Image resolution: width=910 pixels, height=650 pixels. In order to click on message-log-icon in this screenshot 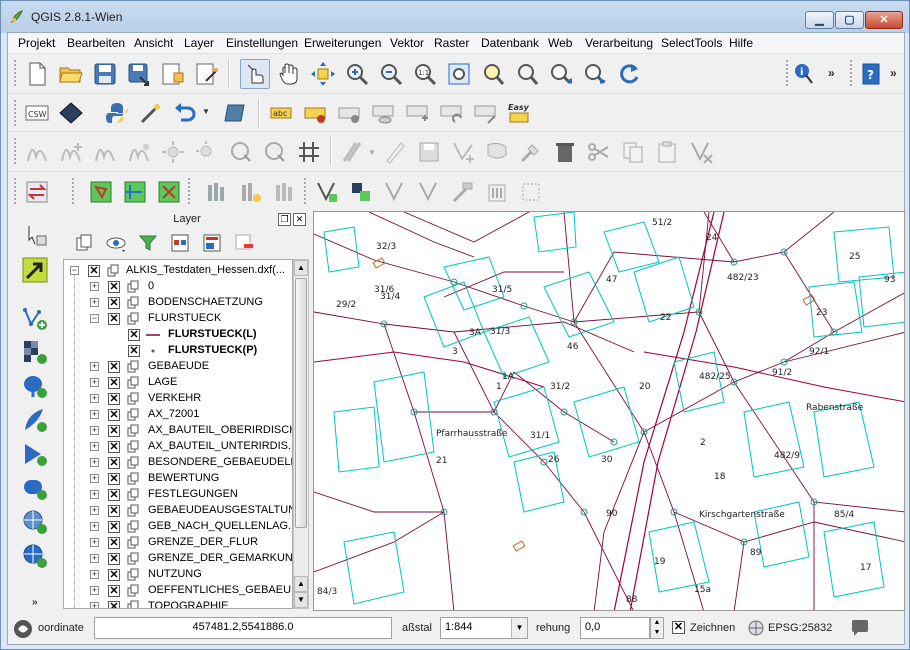, I will do `click(23, 629)`.